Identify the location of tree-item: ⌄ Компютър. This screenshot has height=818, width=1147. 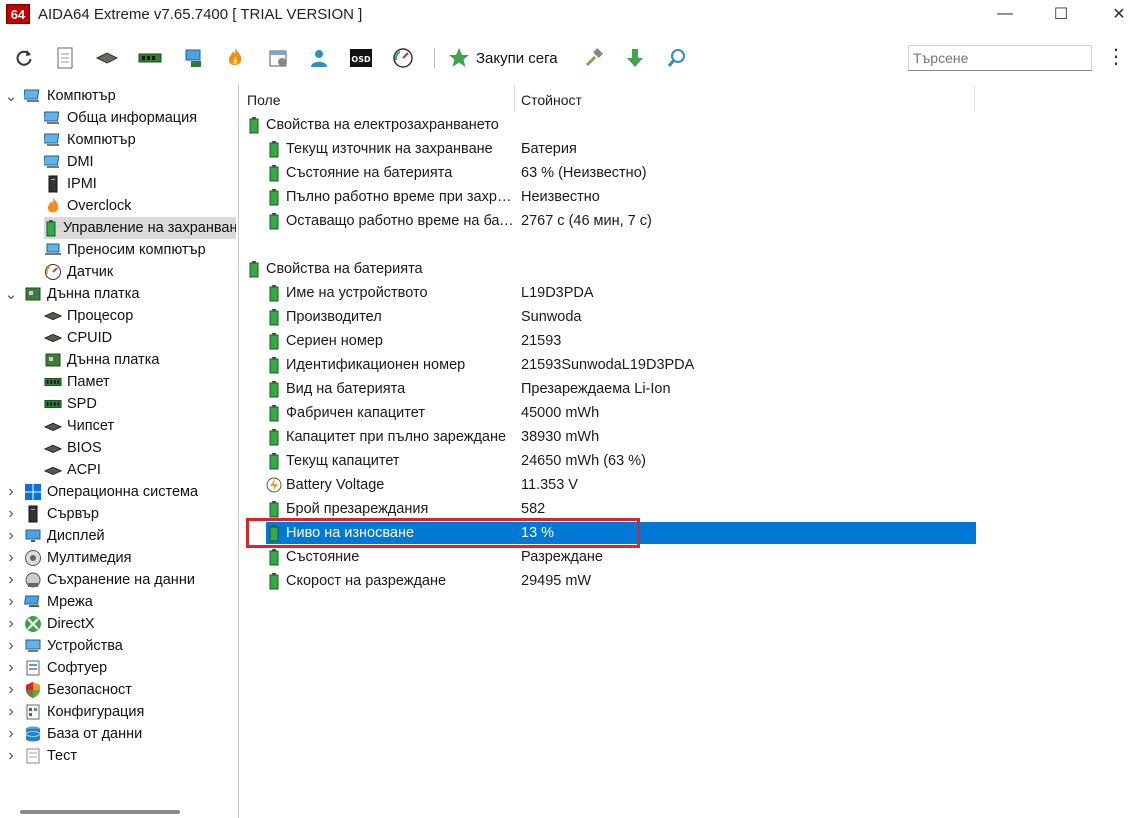
(58, 96).